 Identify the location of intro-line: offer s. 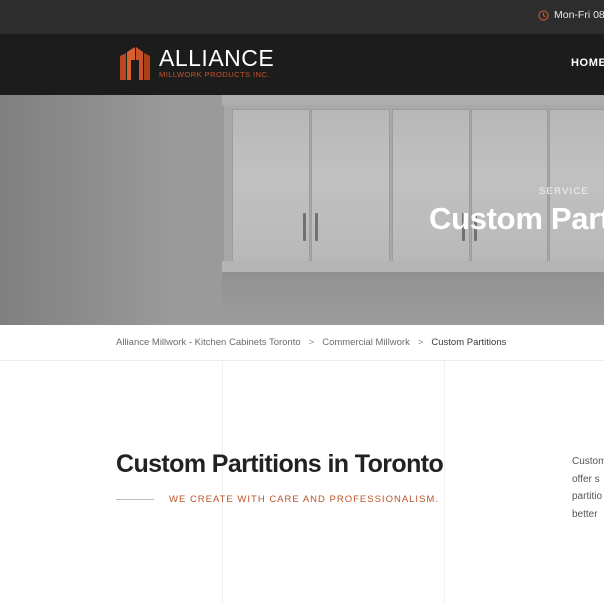
(586, 479).